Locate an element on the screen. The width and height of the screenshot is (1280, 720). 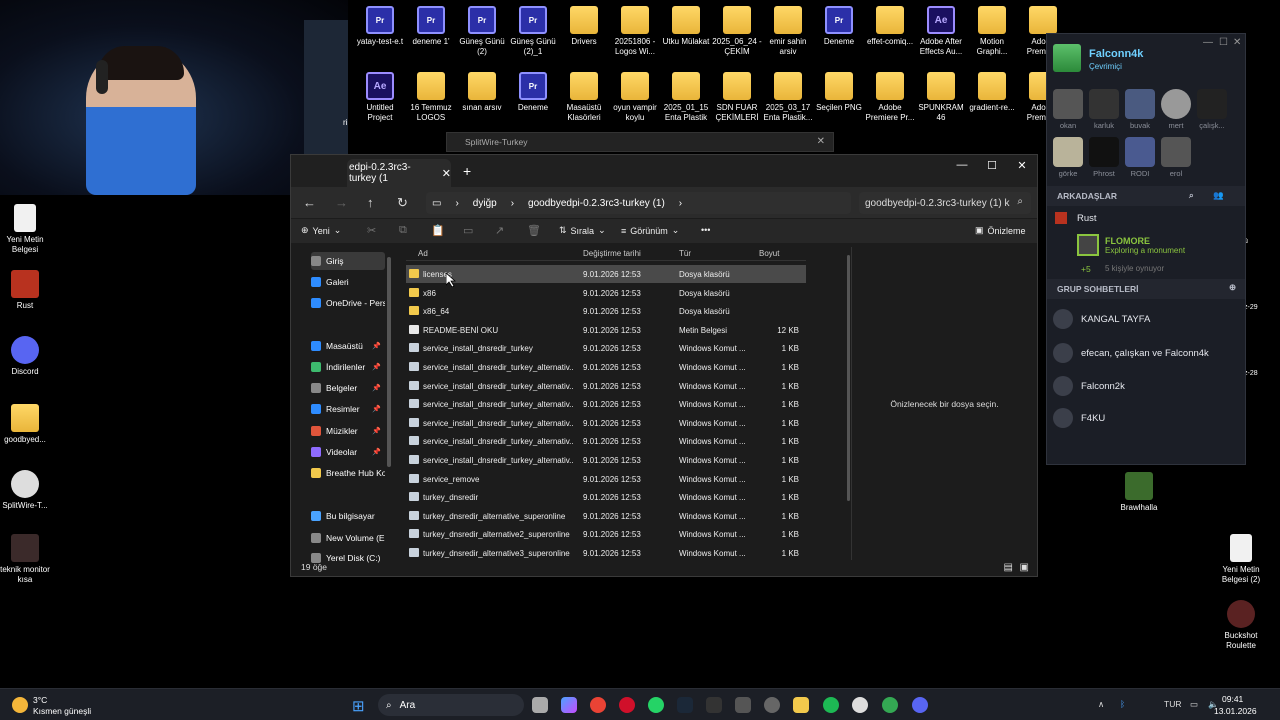
new-button: ⊕ Yeni ⌄ is located at coordinates (321, 230).